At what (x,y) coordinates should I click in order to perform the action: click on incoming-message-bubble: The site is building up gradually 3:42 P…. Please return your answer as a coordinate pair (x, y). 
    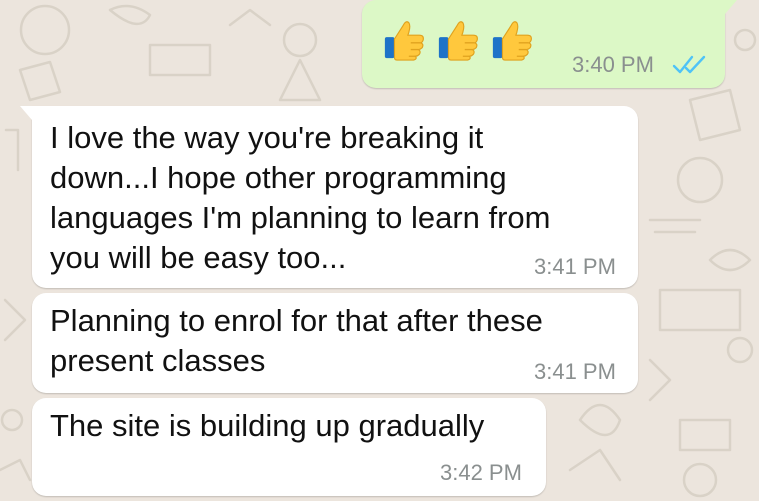
    Looking at the image, I should click on (289, 447).